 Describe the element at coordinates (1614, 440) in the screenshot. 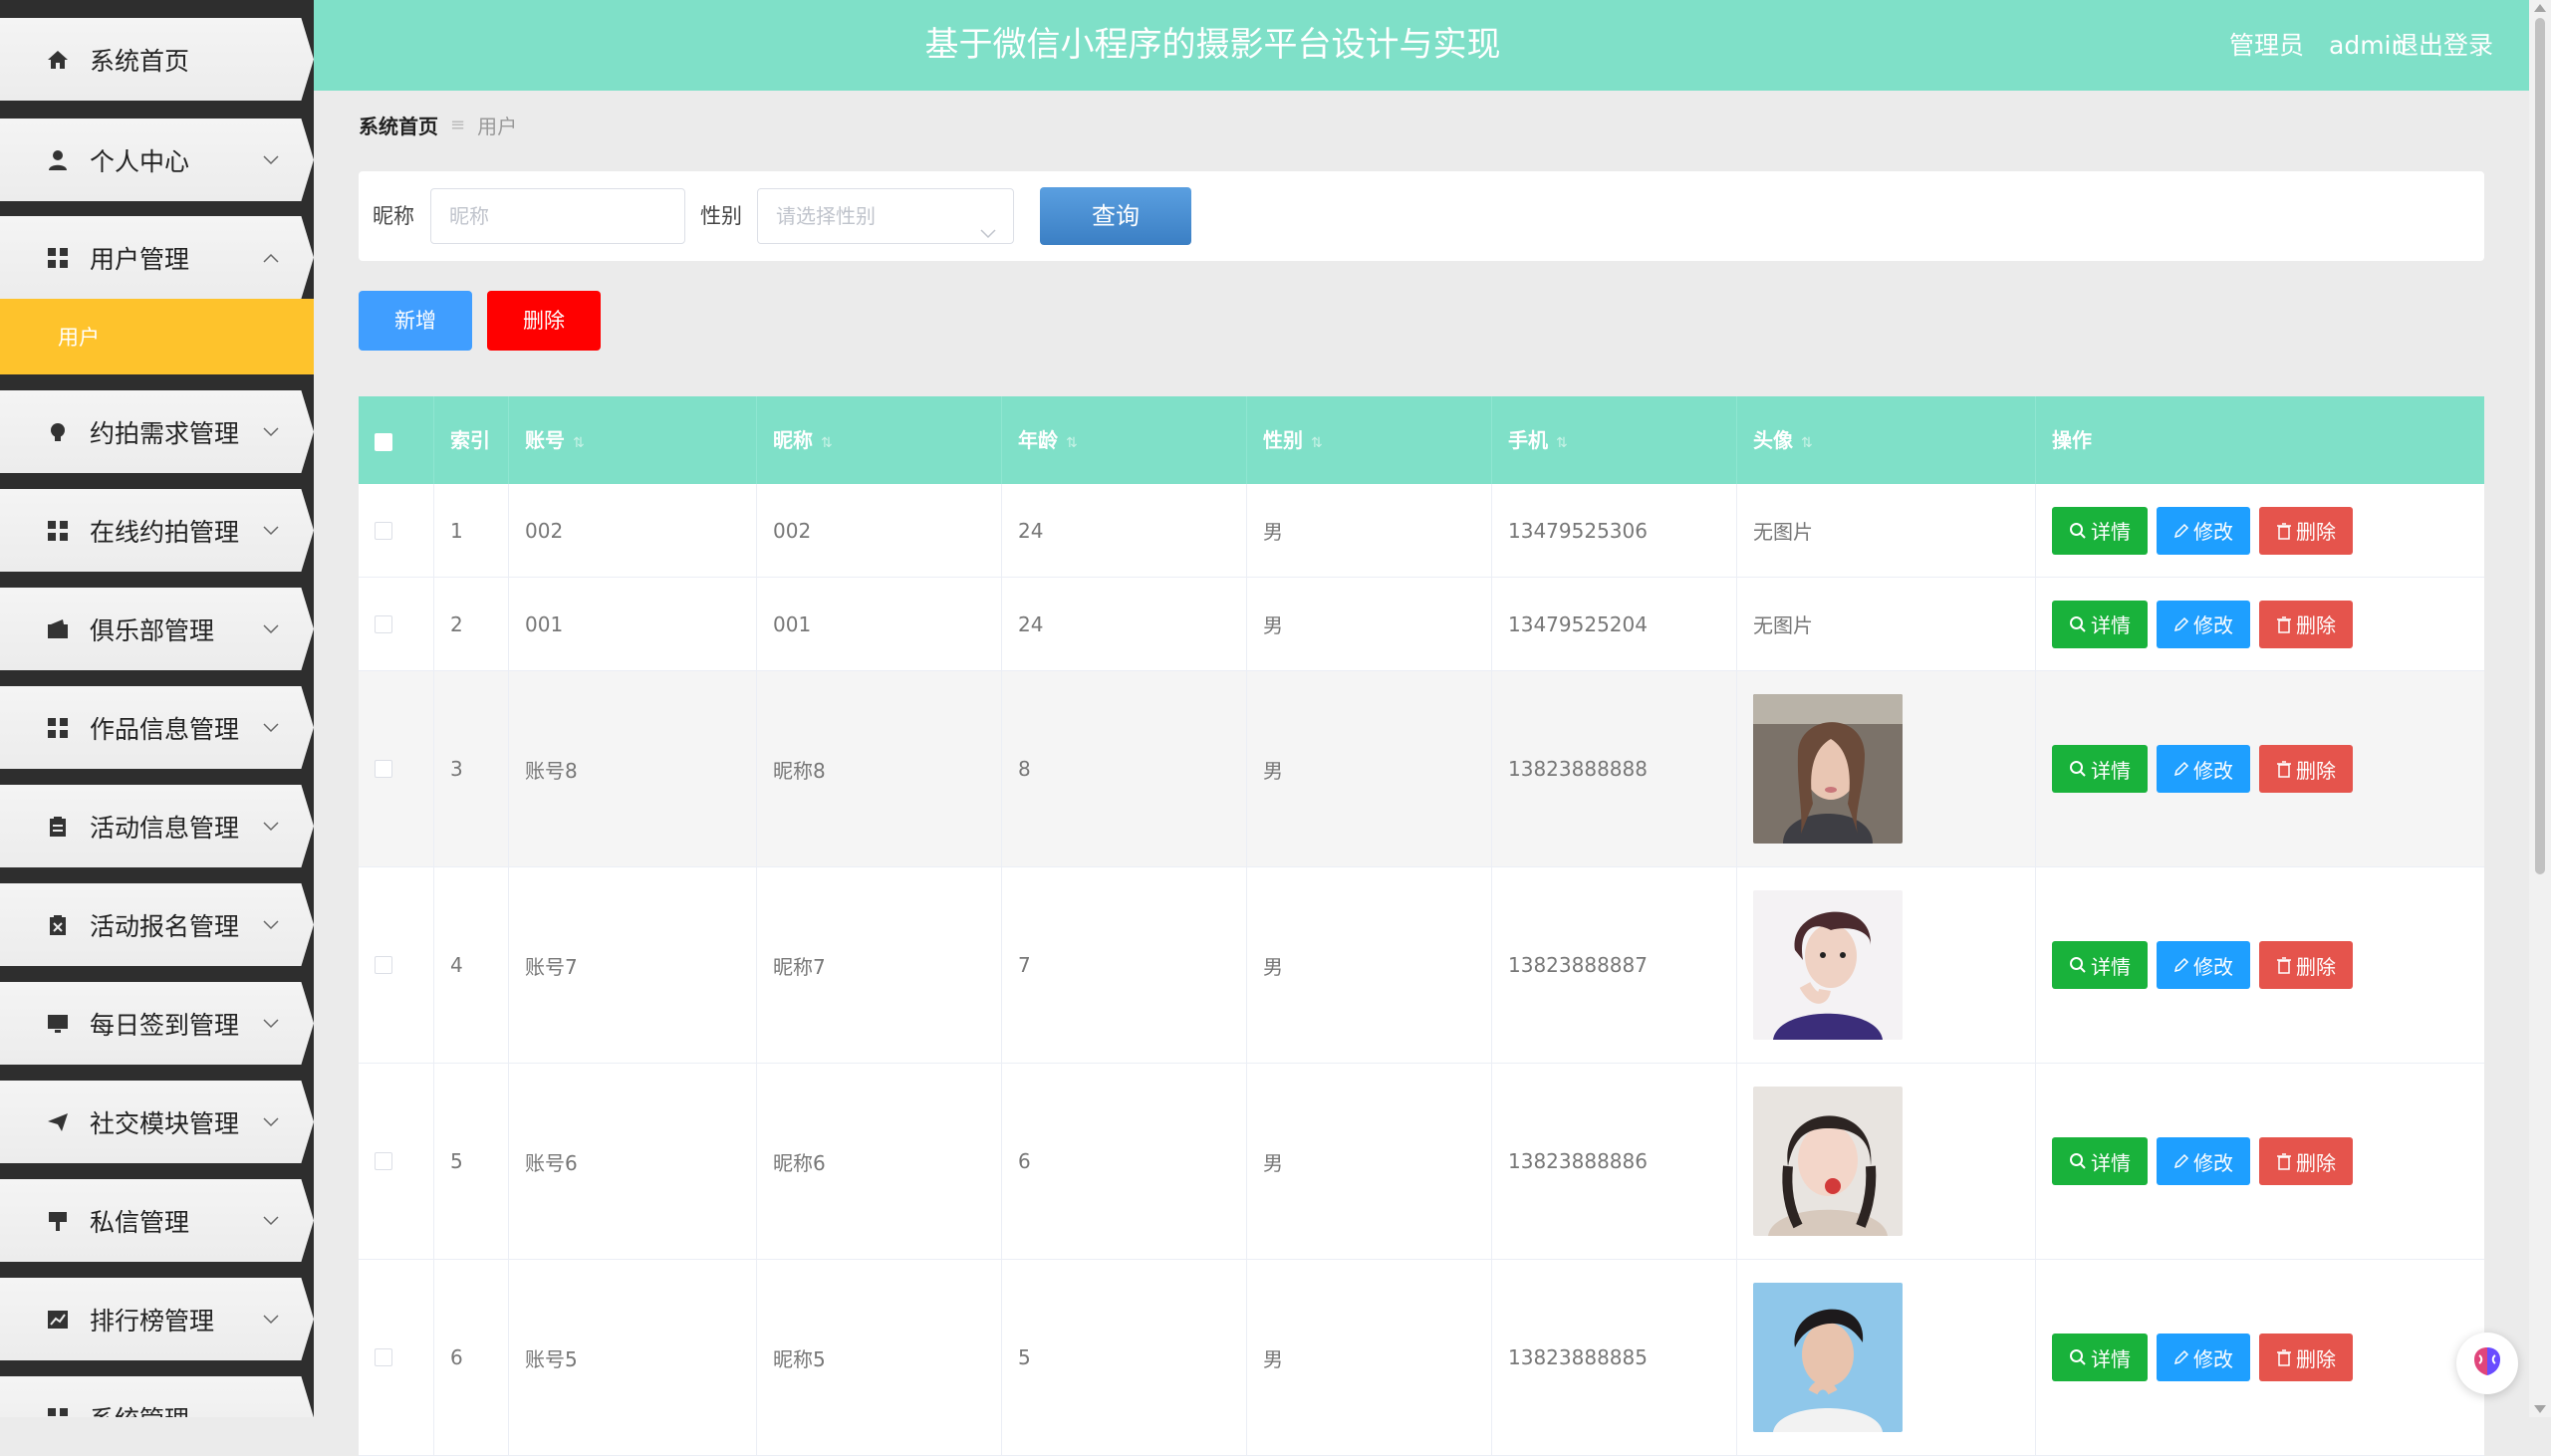

I see `column-header-phone: 手机 ⇅` at that location.